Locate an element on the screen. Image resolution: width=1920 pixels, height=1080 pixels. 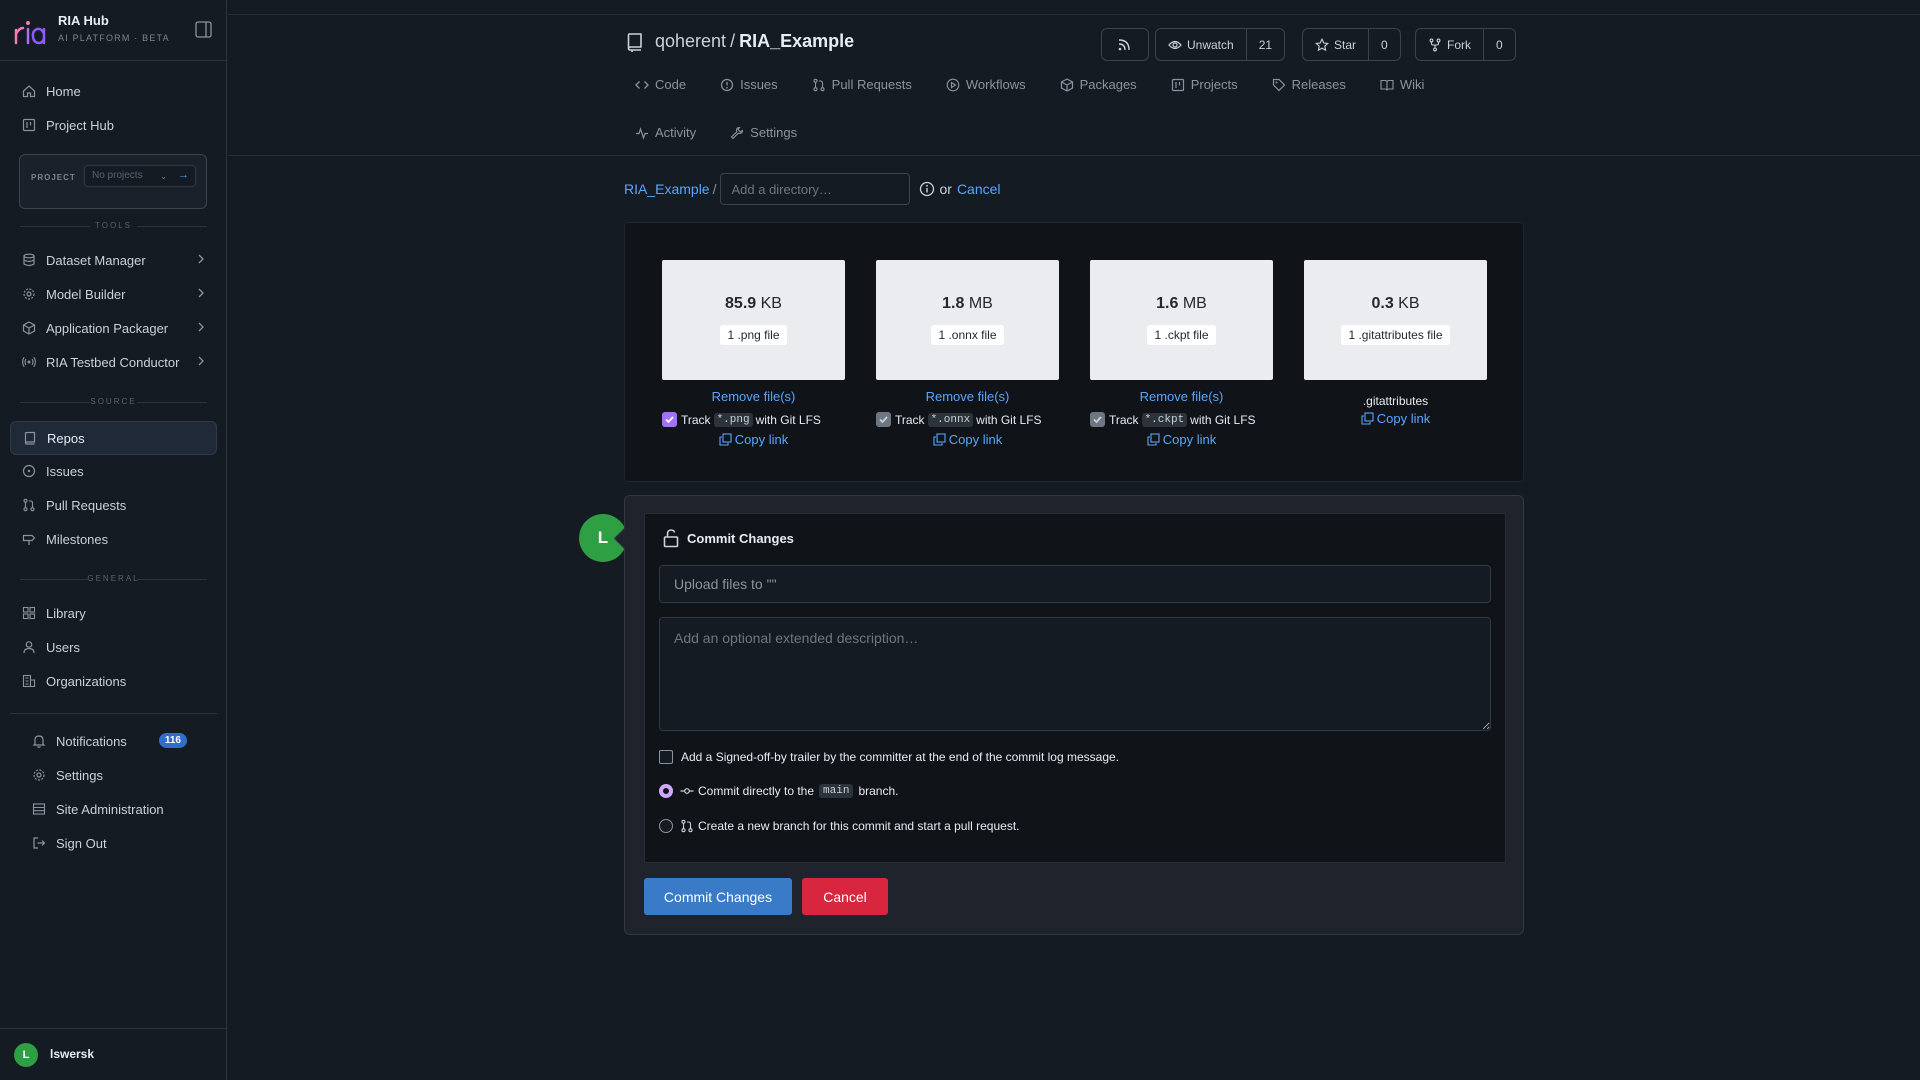
sidebar-item-milestones: Milestones is located at coordinates (113, 539).